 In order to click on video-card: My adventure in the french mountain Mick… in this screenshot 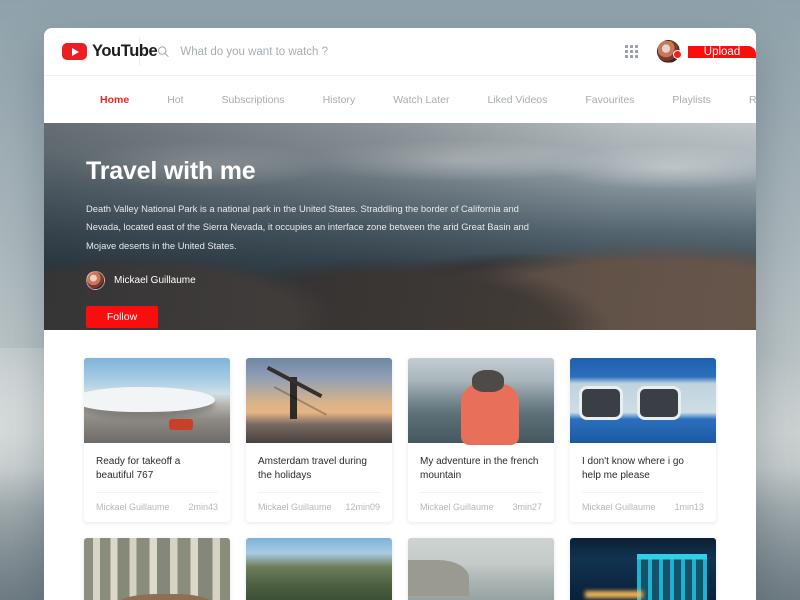, I will do `click(481, 440)`.